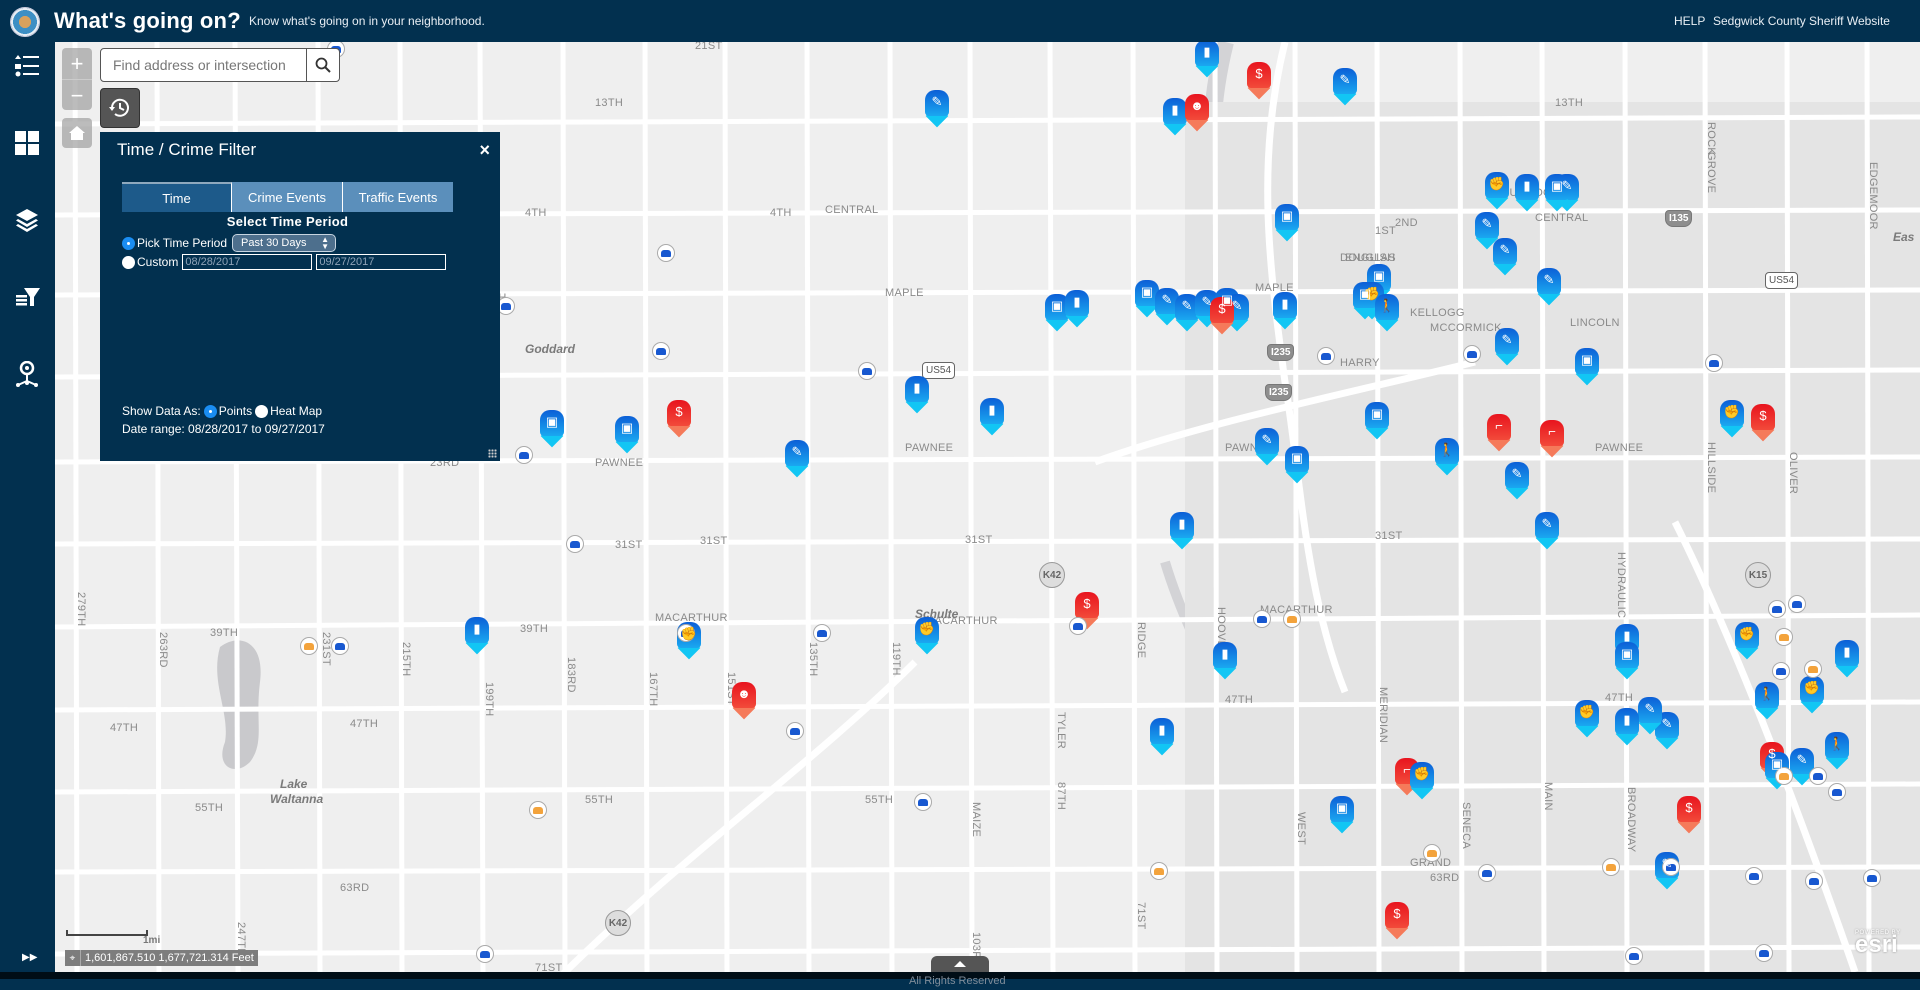 The width and height of the screenshot is (1920, 990). What do you see at coordinates (1499, 433) in the screenshot?
I see `crime-marker: ⌐` at bounding box center [1499, 433].